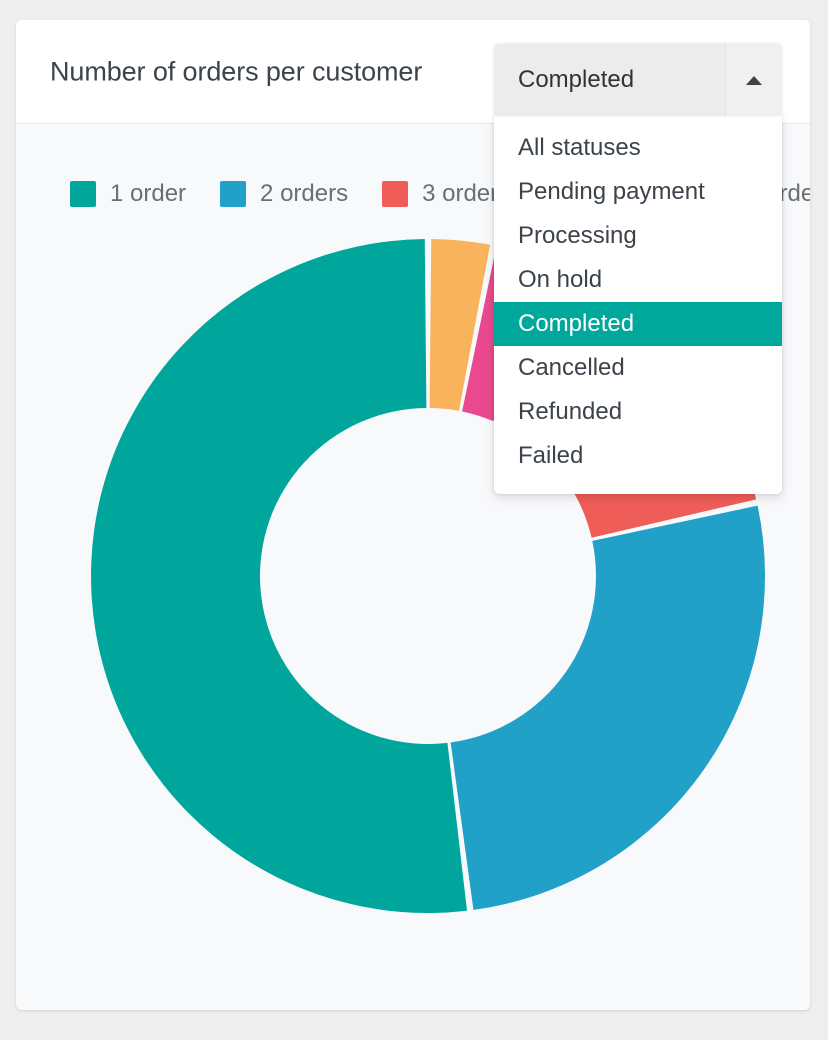 This screenshot has width=828, height=1040. What do you see at coordinates (638, 368) in the screenshot?
I see `status-option-cancelled: Cancelled` at bounding box center [638, 368].